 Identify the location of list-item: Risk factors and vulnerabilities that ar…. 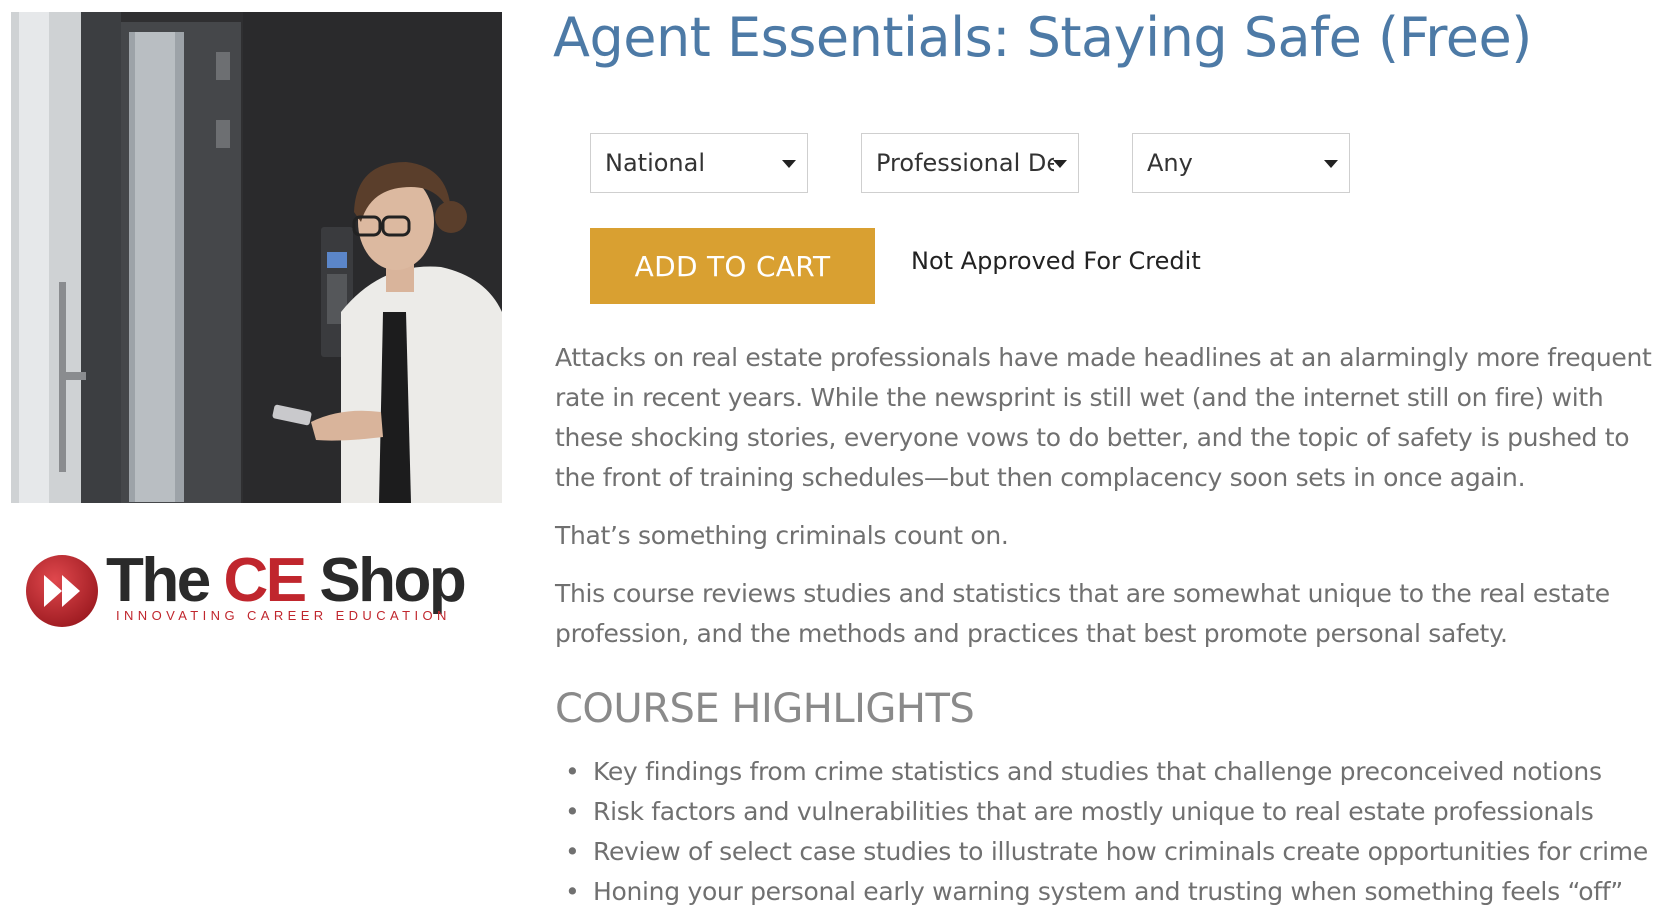
(1101, 812).